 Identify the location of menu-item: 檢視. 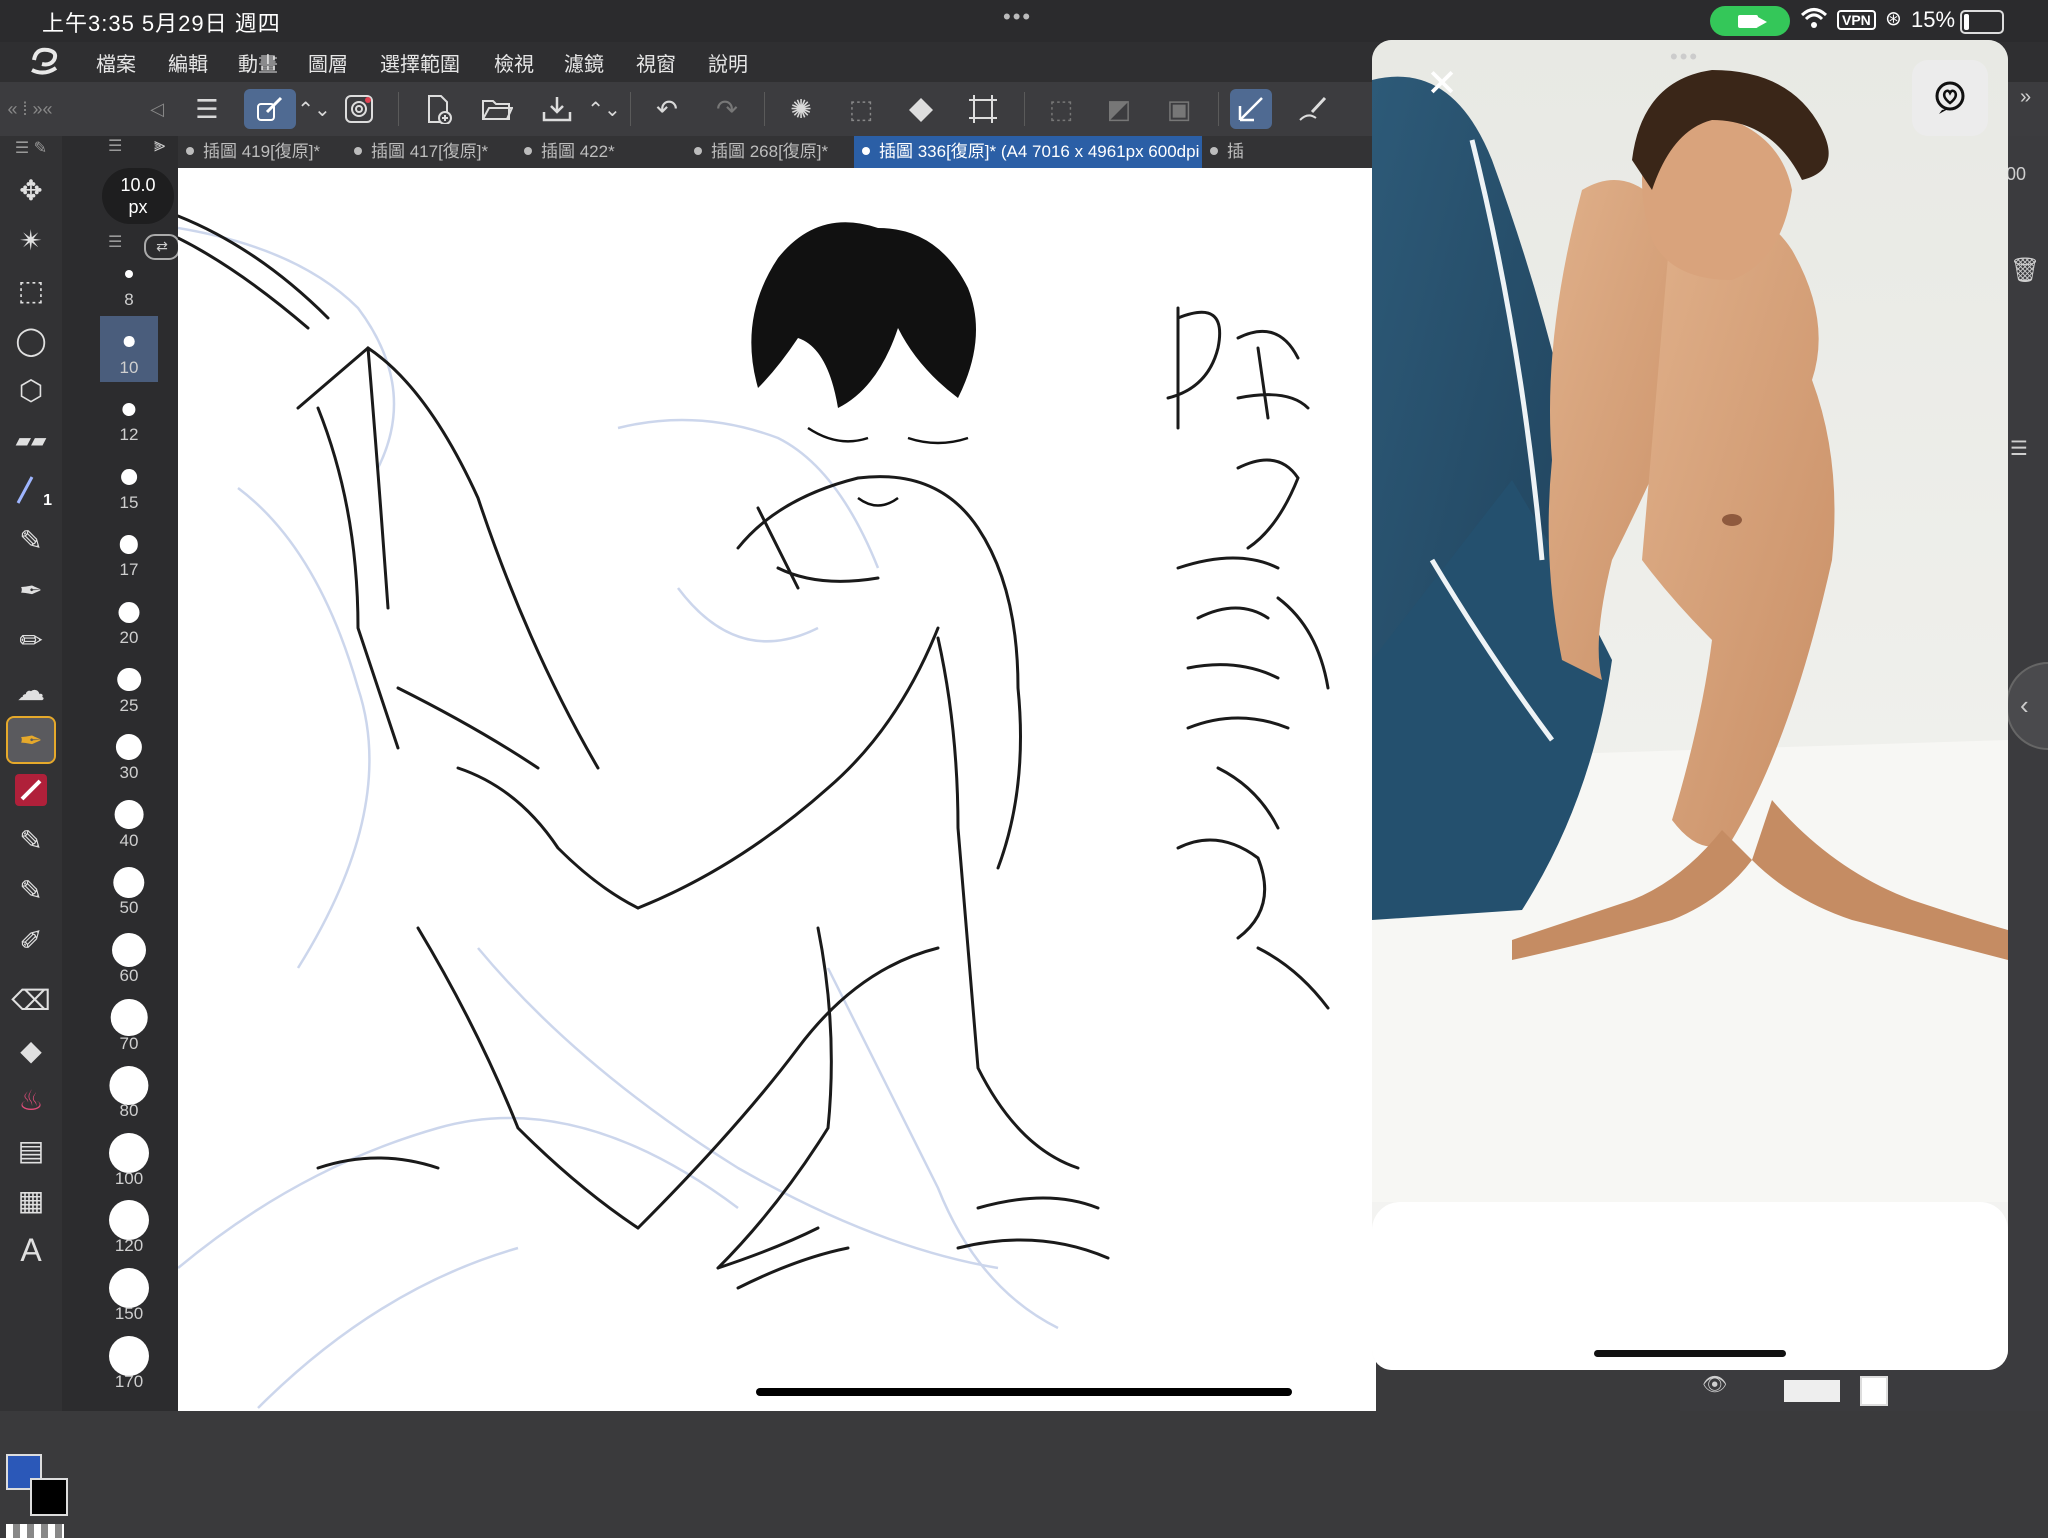
(514, 62).